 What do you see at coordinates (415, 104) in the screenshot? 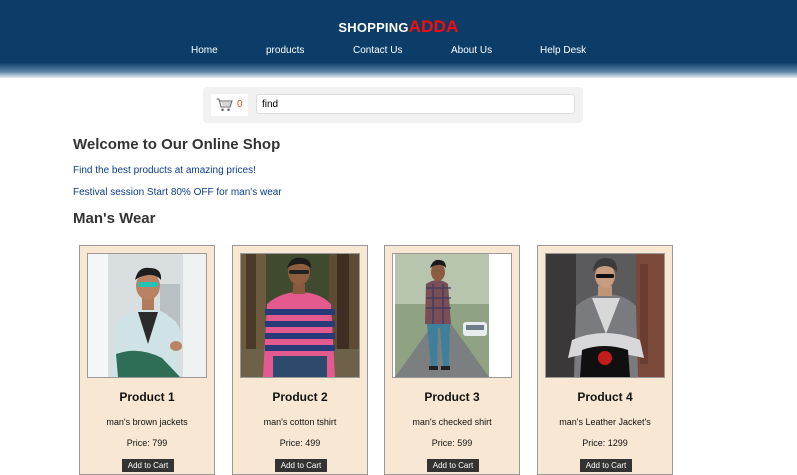
I see `search-input` at bounding box center [415, 104].